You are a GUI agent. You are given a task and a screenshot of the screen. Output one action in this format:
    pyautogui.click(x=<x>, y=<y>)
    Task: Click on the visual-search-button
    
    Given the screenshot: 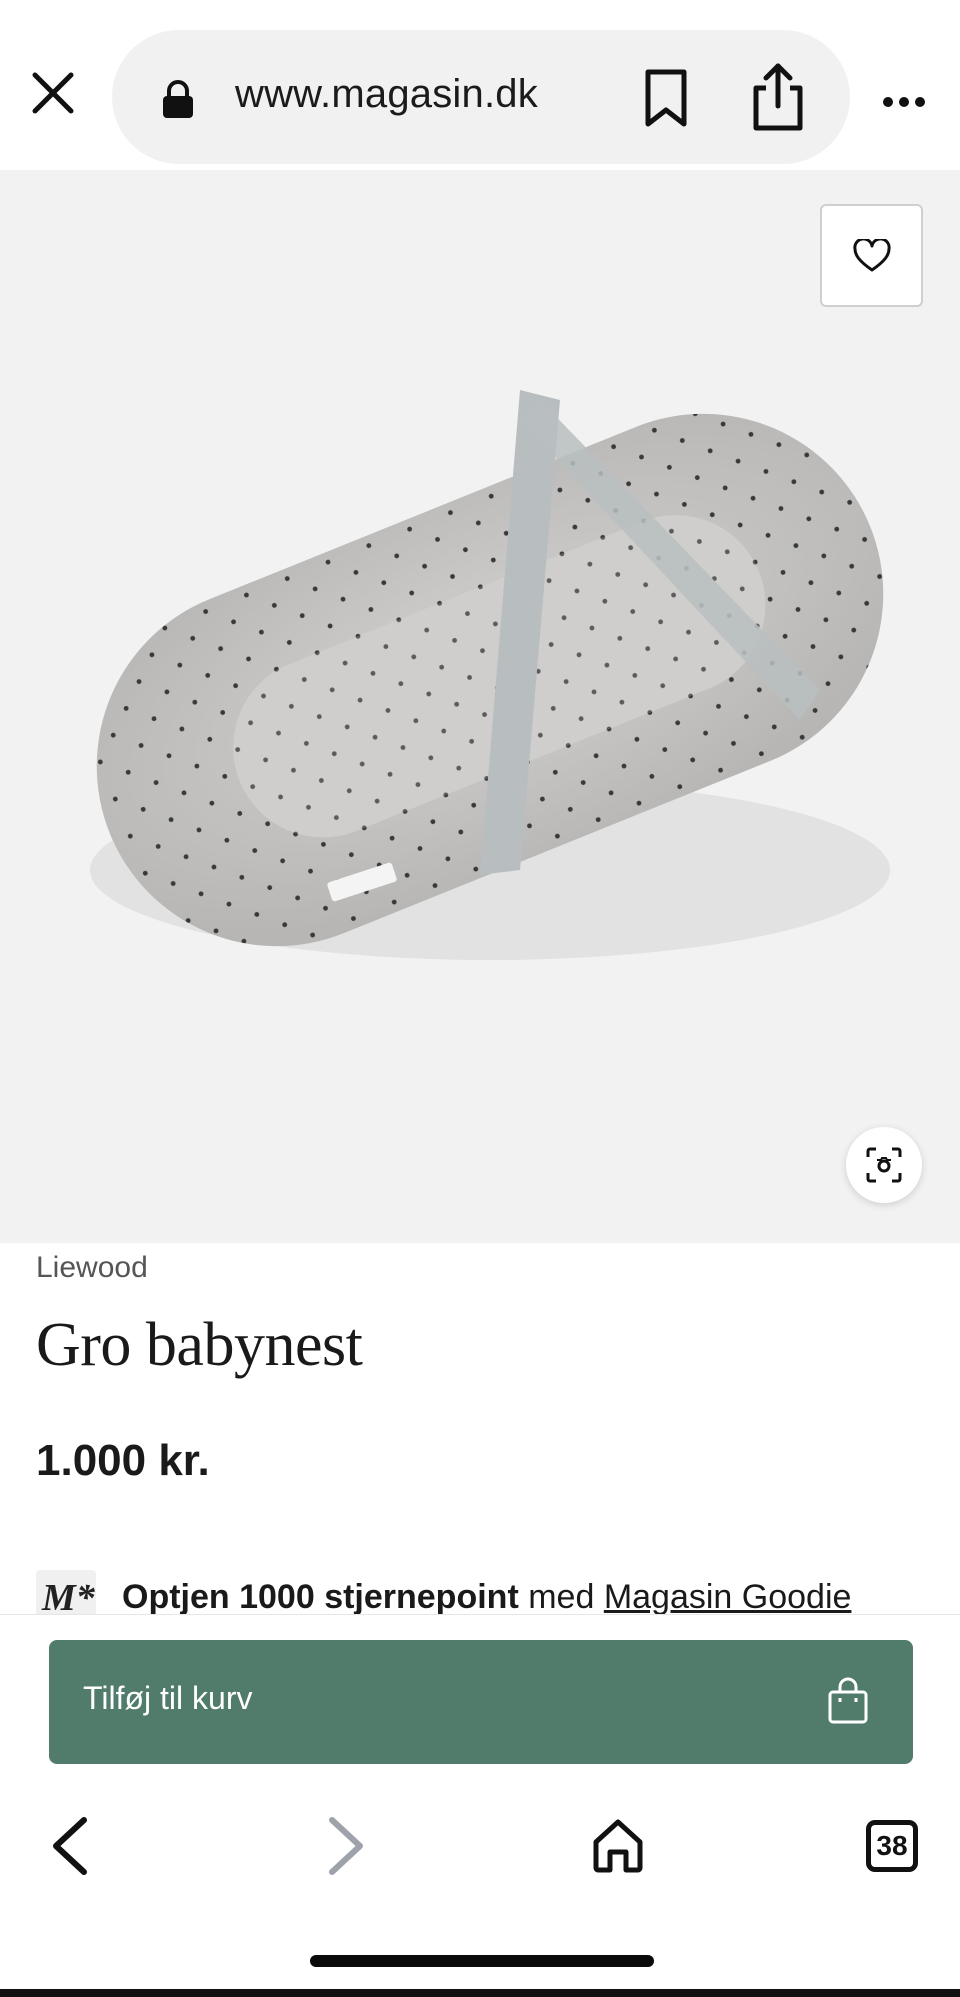 What is the action you would take?
    pyautogui.click(x=884, y=1165)
    